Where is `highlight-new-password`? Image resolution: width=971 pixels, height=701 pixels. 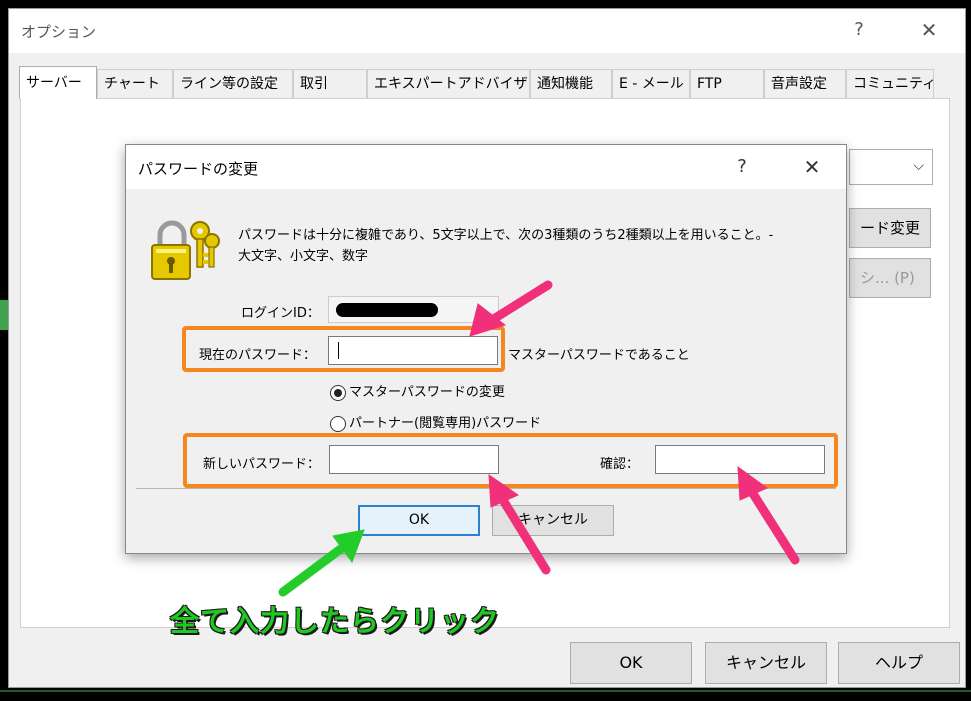 highlight-new-password is located at coordinates (510, 460).